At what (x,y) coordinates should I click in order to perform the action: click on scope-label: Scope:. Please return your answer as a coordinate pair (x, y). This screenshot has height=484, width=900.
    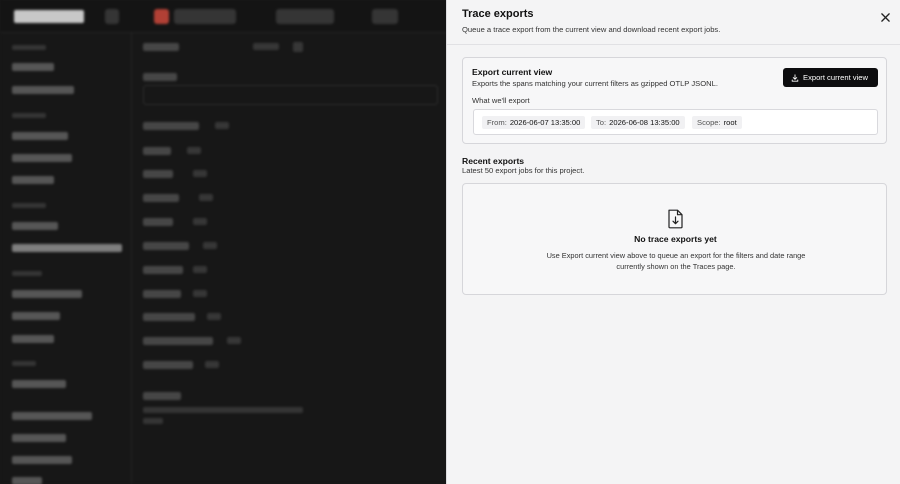
    Looking at the image, I should click on (709, 122).